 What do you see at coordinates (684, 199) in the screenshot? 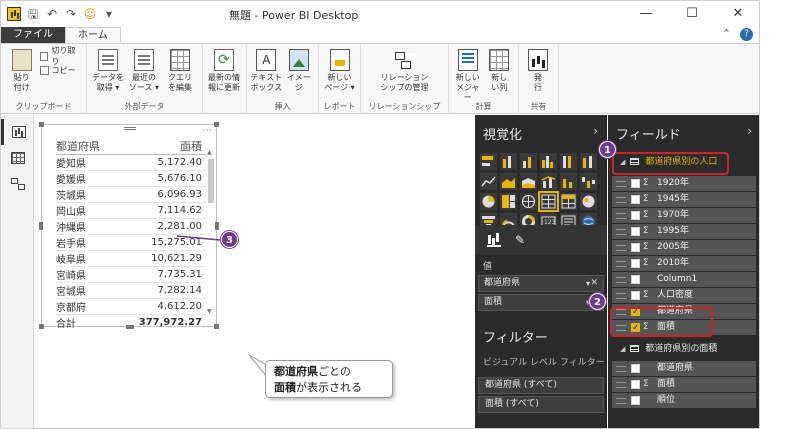
I see `field-item: Σ 1945年` at bounding box center [684, 199].